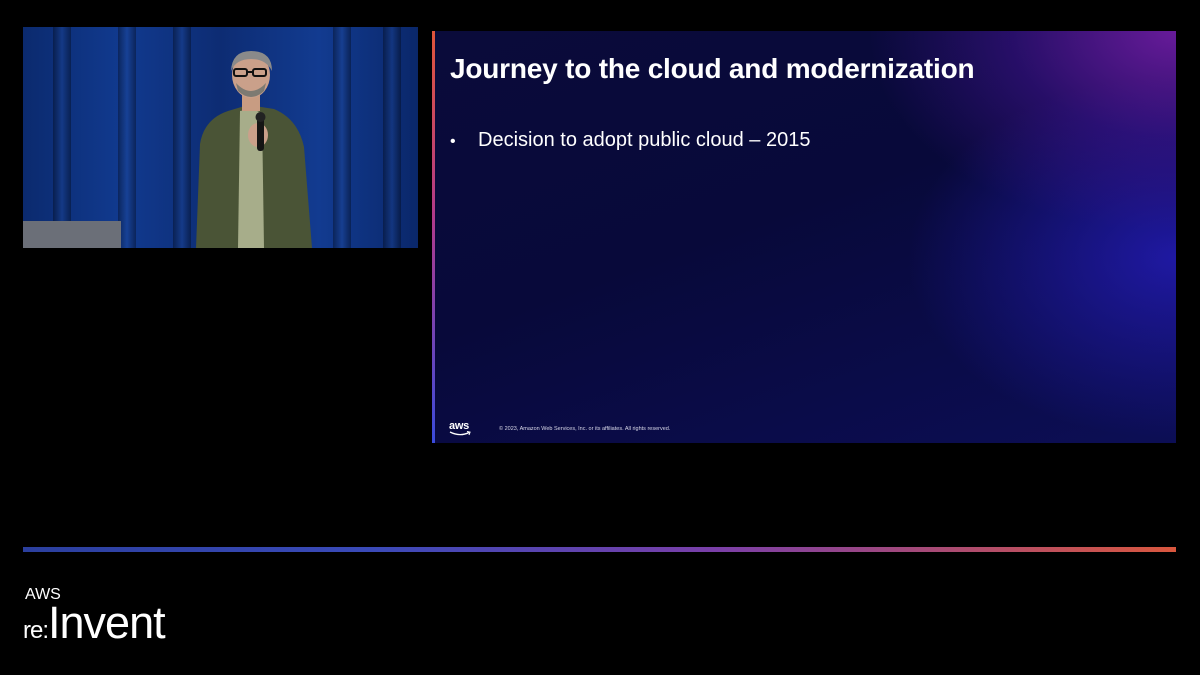  Describe the element at coordinates (254, 149) in the screenshot. I see `speaker-figure` at that location.